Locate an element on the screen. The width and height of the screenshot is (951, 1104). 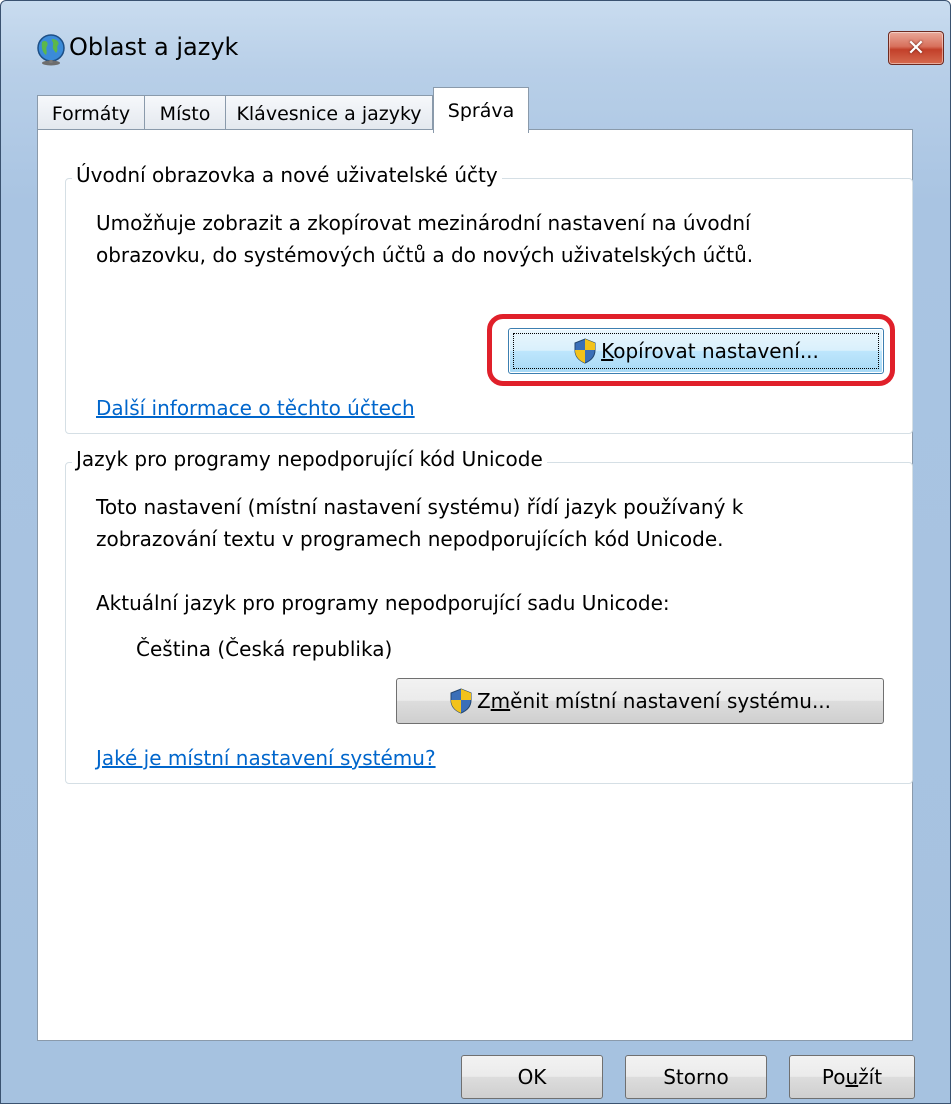
window-title: Oblast a jazyk is located at coordinates (154, 47).